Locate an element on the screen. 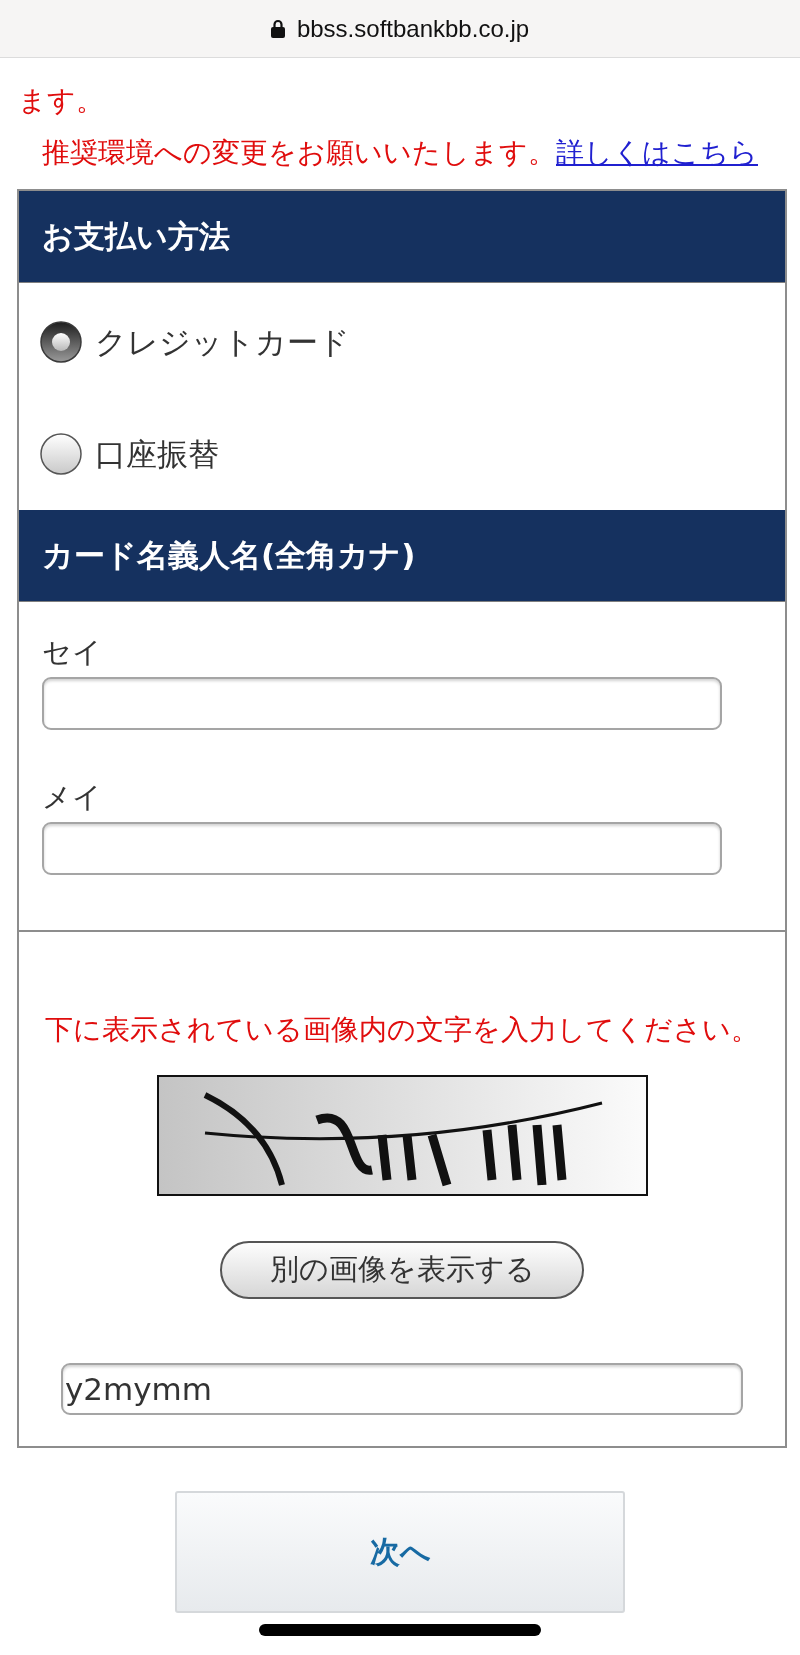 This screenshot has height=1655, width=800. url-text: bbss.softbankbb.co.jp is located at coordinates (413, 28).